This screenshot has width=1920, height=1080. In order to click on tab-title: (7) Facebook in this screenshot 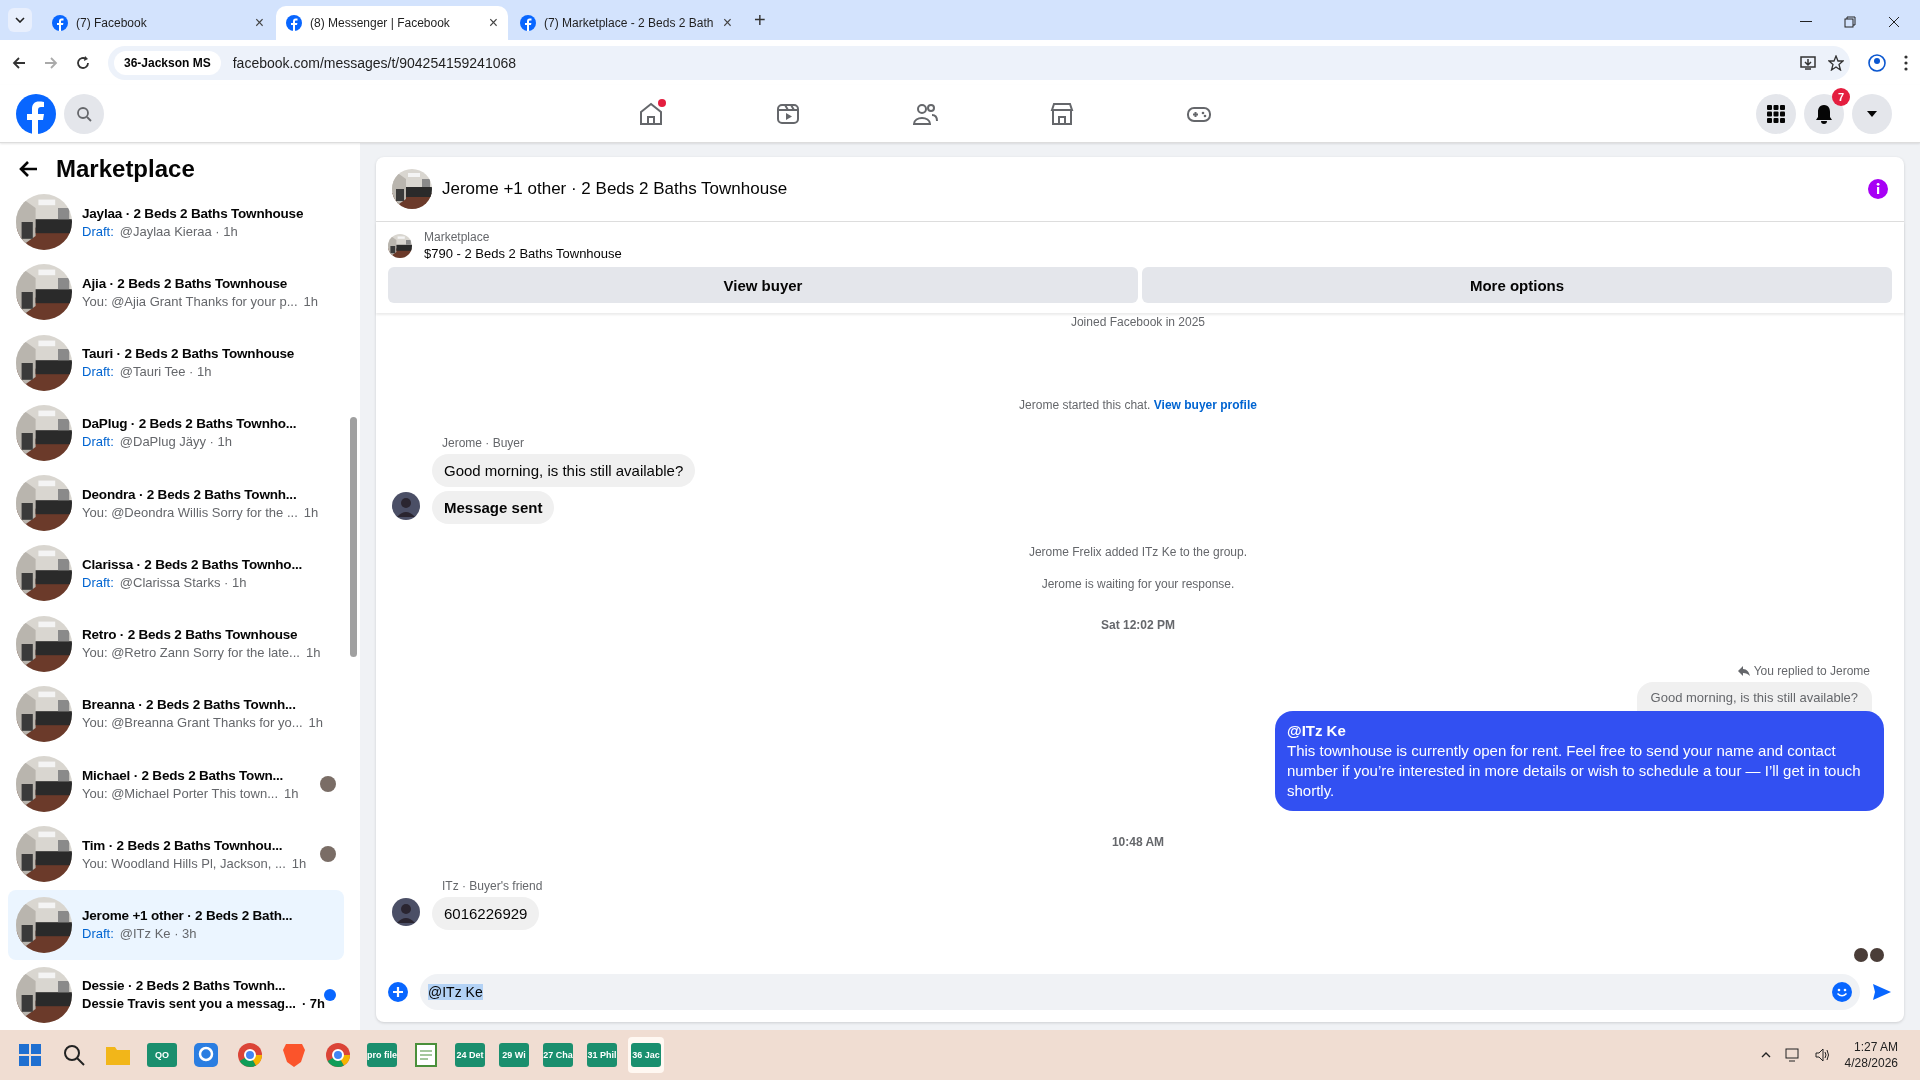, I will do `click(112, 23)`.